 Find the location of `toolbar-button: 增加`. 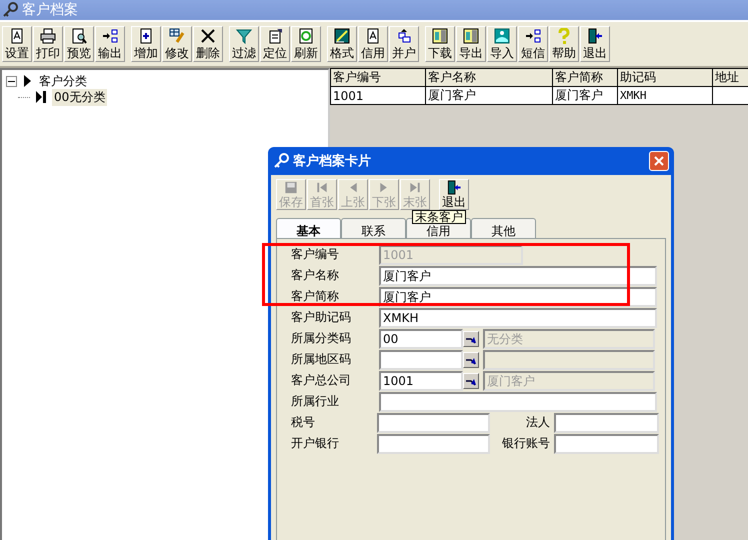

toolbar-button: 增加 is located at coordinates (146, 44).